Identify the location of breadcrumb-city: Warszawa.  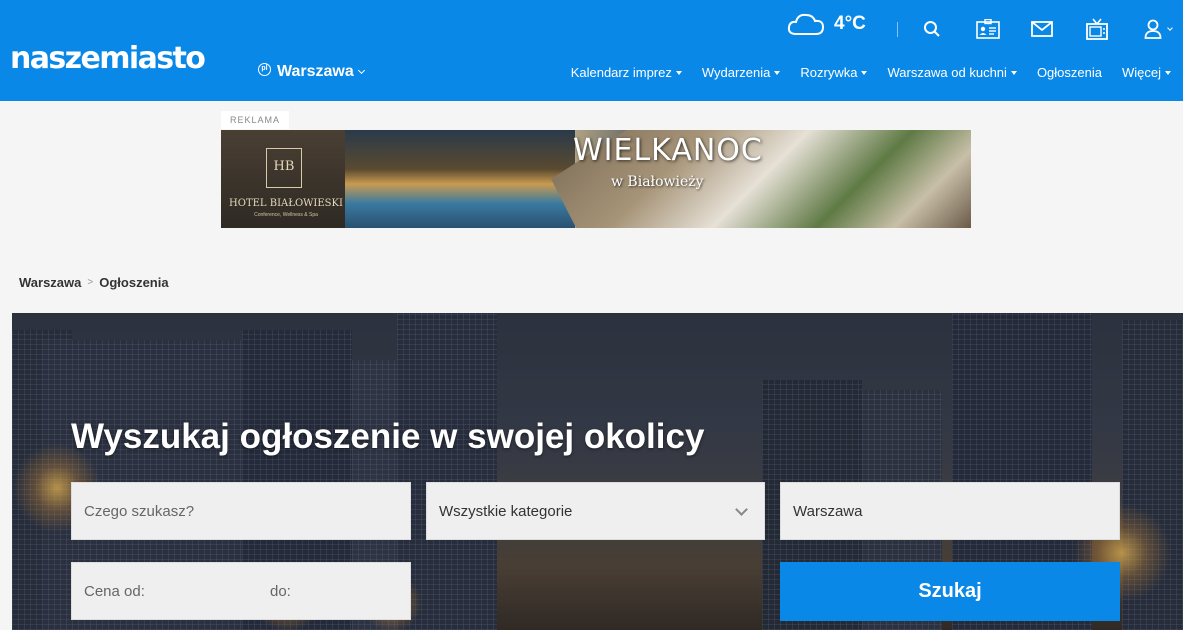
(50, 282).